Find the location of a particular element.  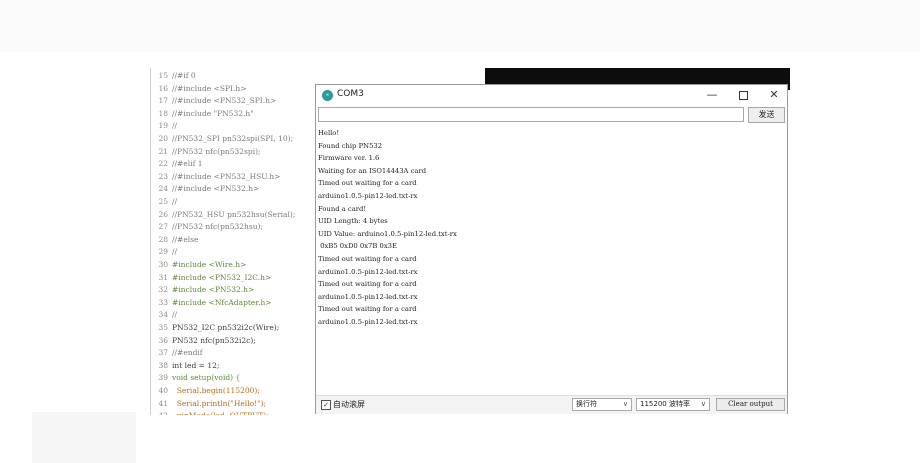

code-text: //#else is located at coordinates (185, 239).